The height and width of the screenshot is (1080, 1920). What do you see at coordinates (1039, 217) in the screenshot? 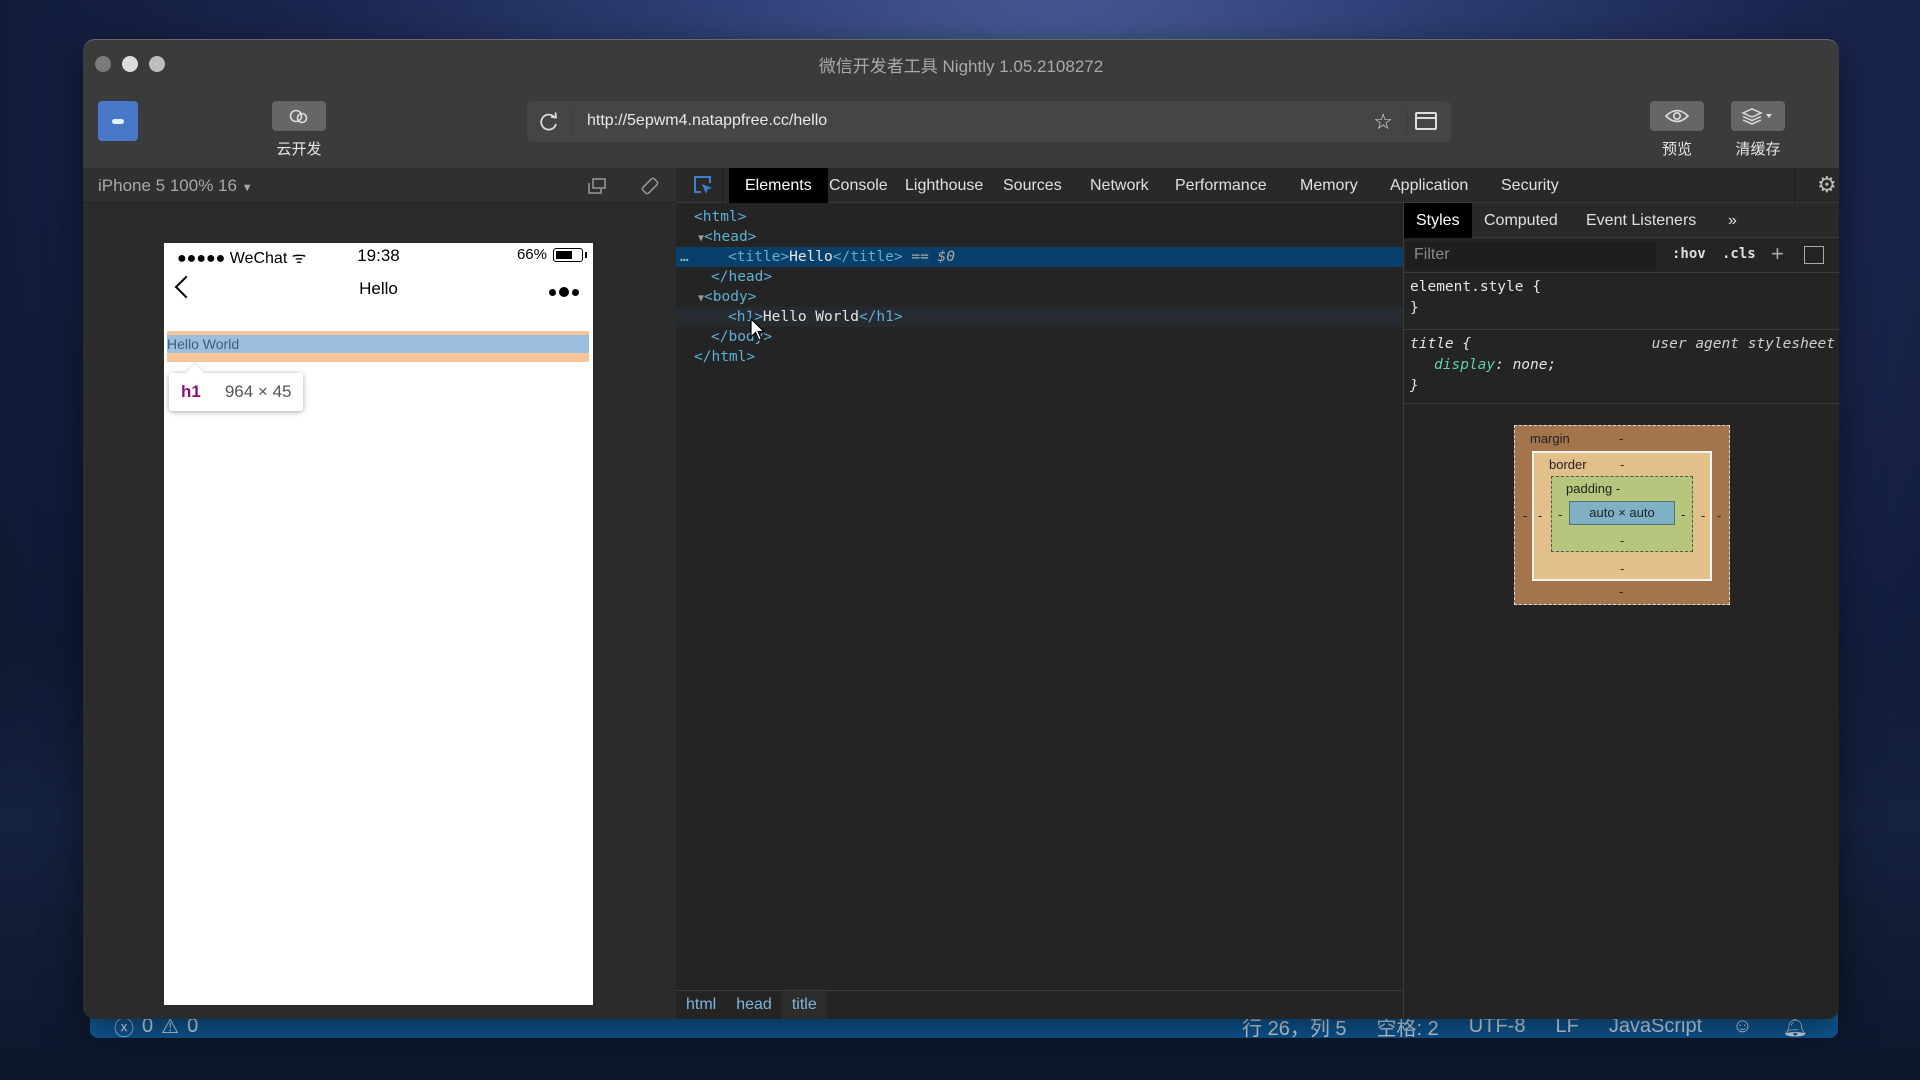
I see `dom-node-html: <html>` at bounding box center [1039, 217].